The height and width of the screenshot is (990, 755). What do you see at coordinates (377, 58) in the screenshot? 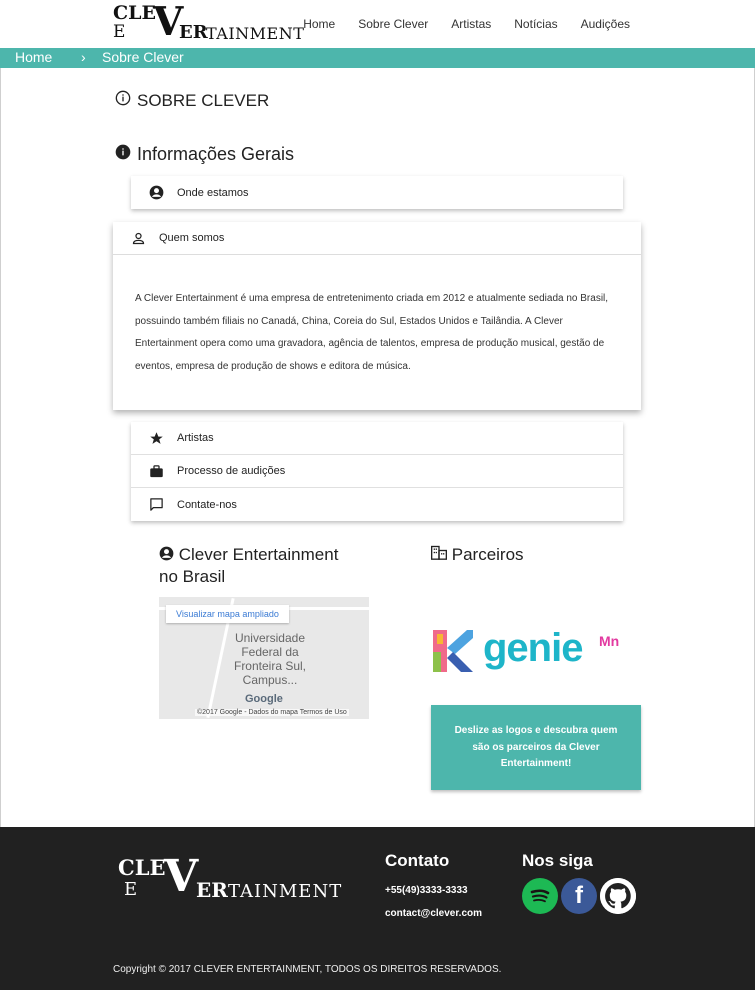
I see `breadcrumb: Home › Sobre Clever` at bounding box center [377, 58].